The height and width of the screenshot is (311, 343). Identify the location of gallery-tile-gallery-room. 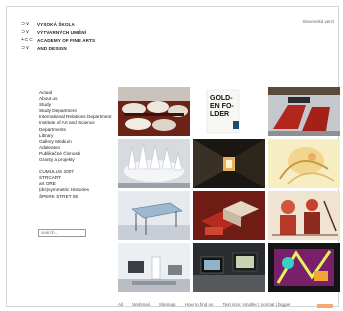
(154, 267).